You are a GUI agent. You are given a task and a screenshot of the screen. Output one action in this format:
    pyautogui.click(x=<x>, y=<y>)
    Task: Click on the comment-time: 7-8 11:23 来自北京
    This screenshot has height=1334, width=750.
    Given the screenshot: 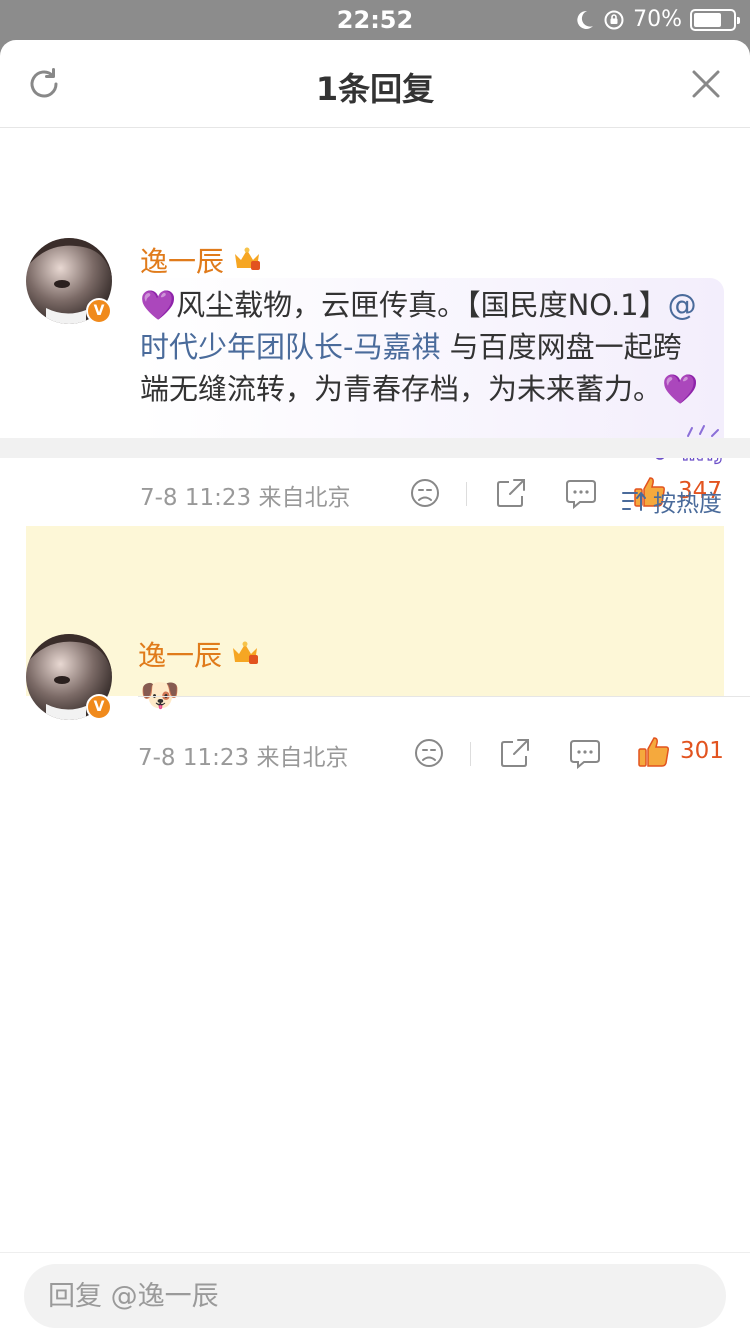 What is the action you would take?
    pyautogui.click(x=245, y=498)
    